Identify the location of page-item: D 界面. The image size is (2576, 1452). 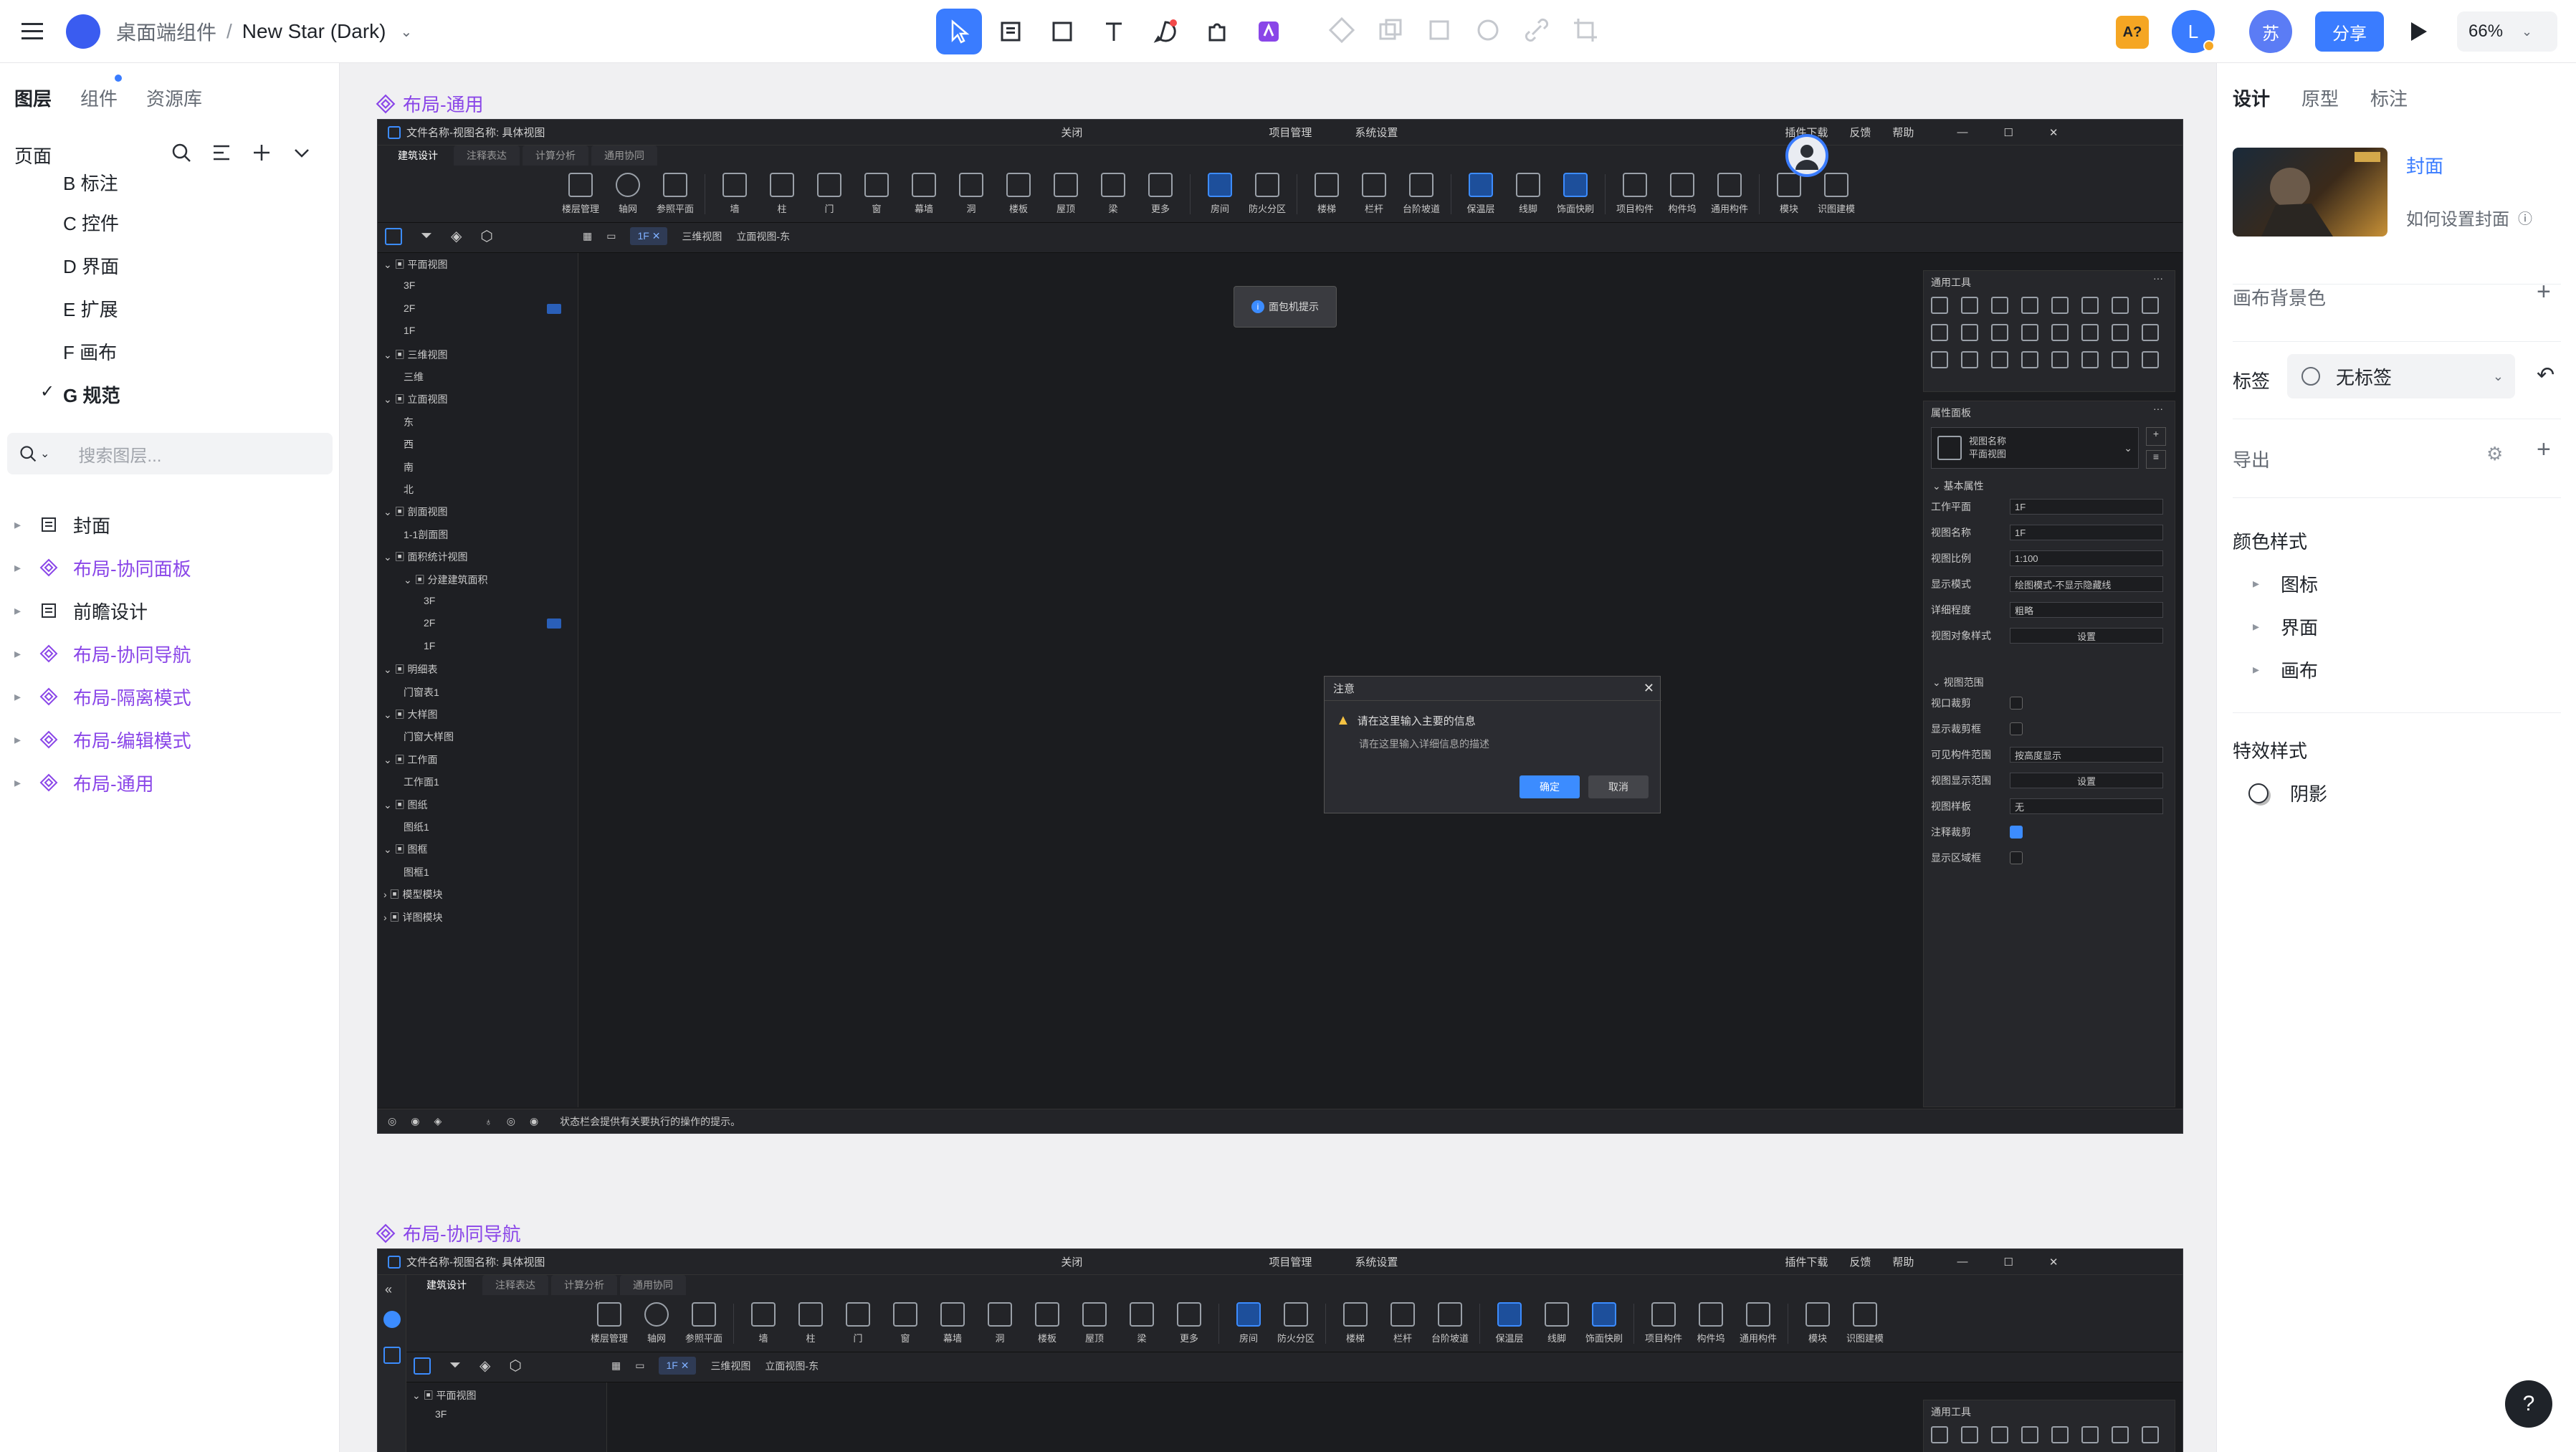
(91, 265).